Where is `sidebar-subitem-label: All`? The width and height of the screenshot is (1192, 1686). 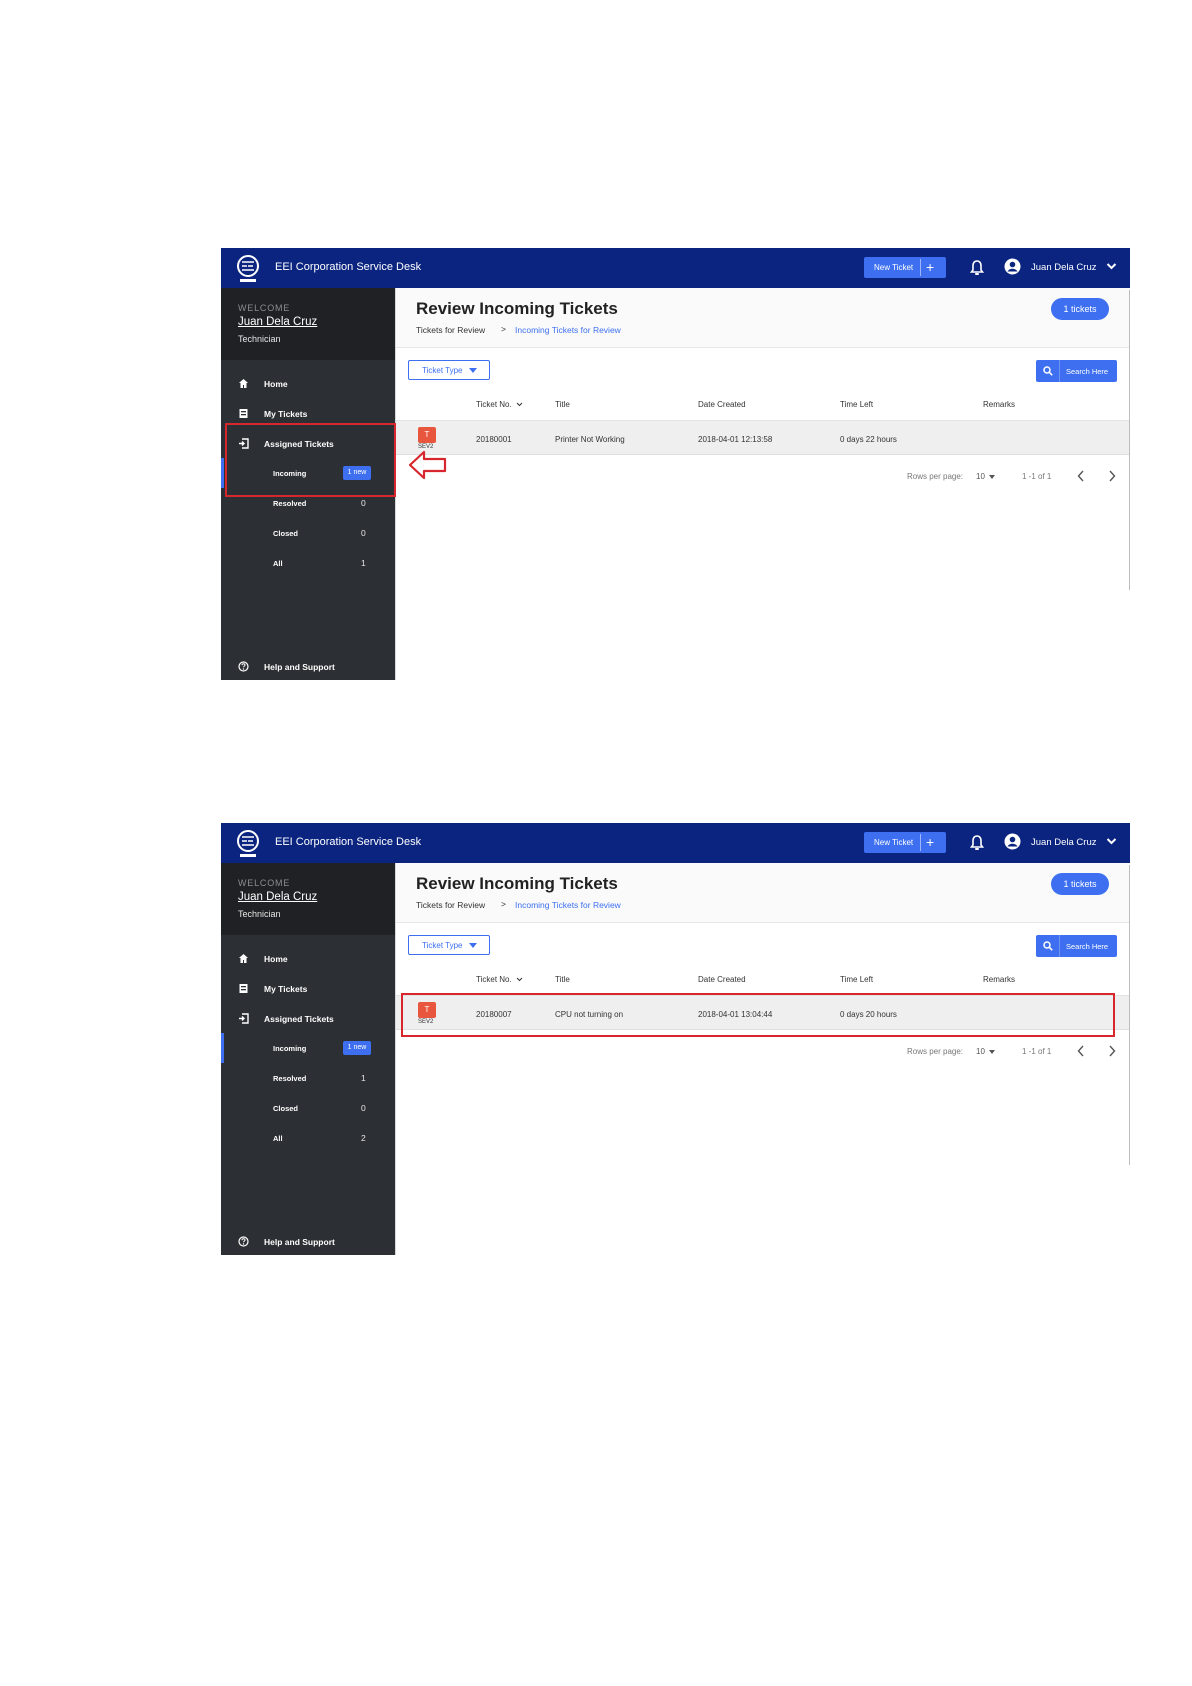
sidebar-subitem-label: All is located at coordinates (278, 563).